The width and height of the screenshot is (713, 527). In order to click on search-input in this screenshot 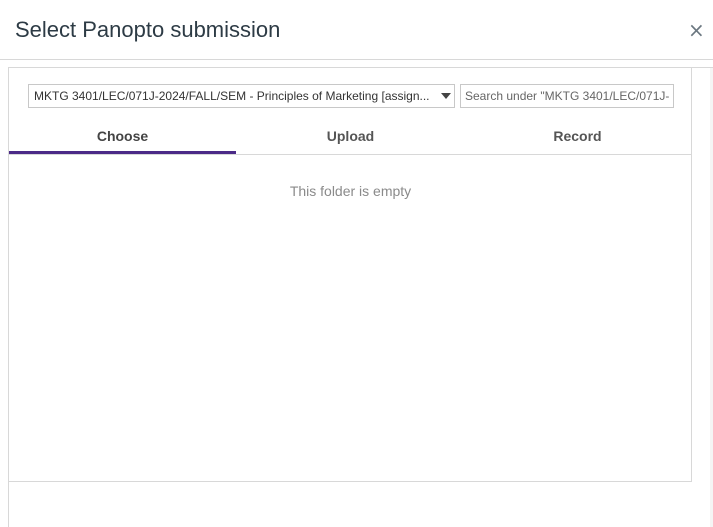, I will do `click(567, 96)`.